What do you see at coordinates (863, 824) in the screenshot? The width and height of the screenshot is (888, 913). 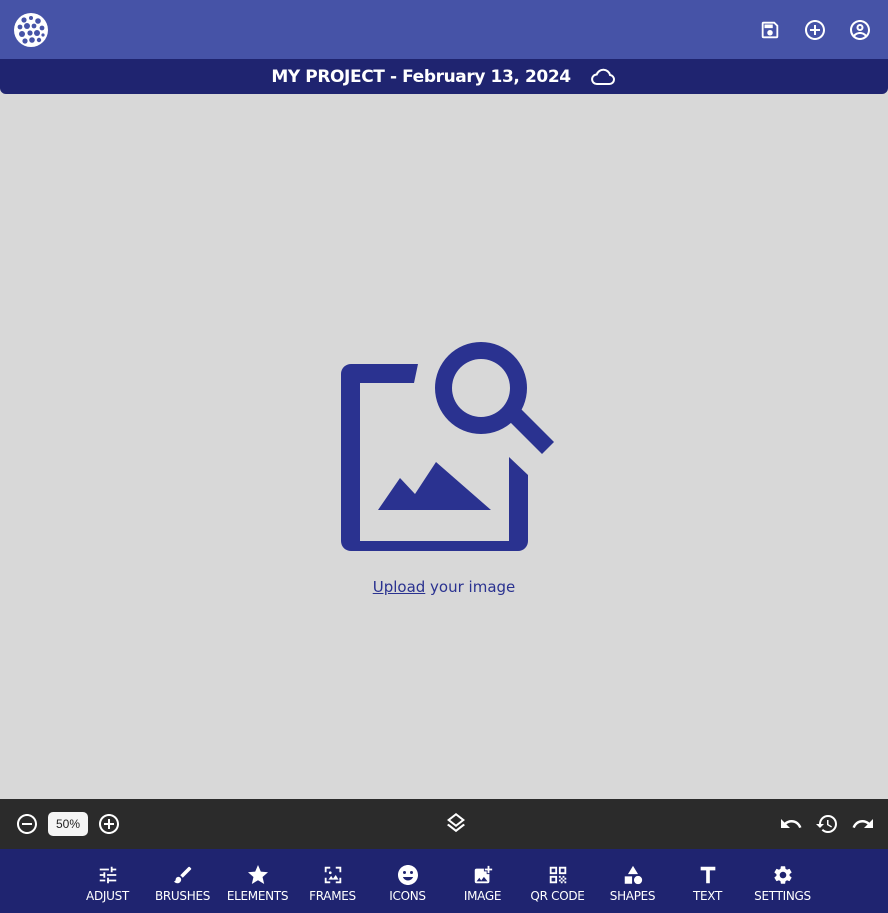 I see `redo-icon` at bounding box center [863, 824].